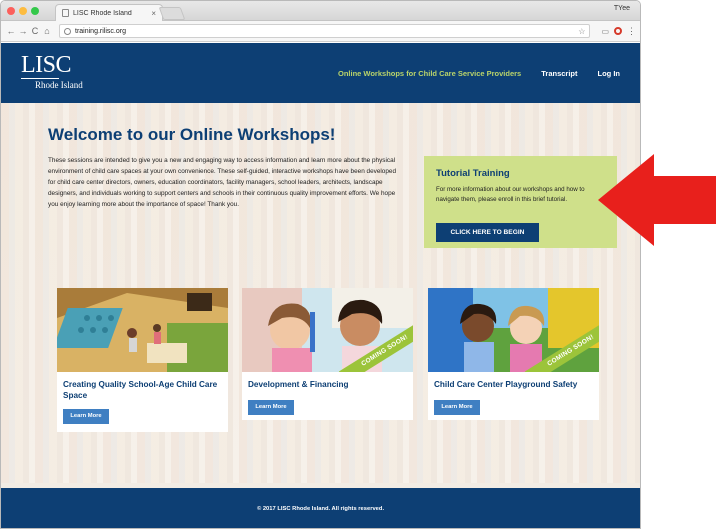  What do you see at coordinates (59, 85) in the screenshot?
I see `logo-subtitle: Rhode Island` at bounding box center [59, 85].